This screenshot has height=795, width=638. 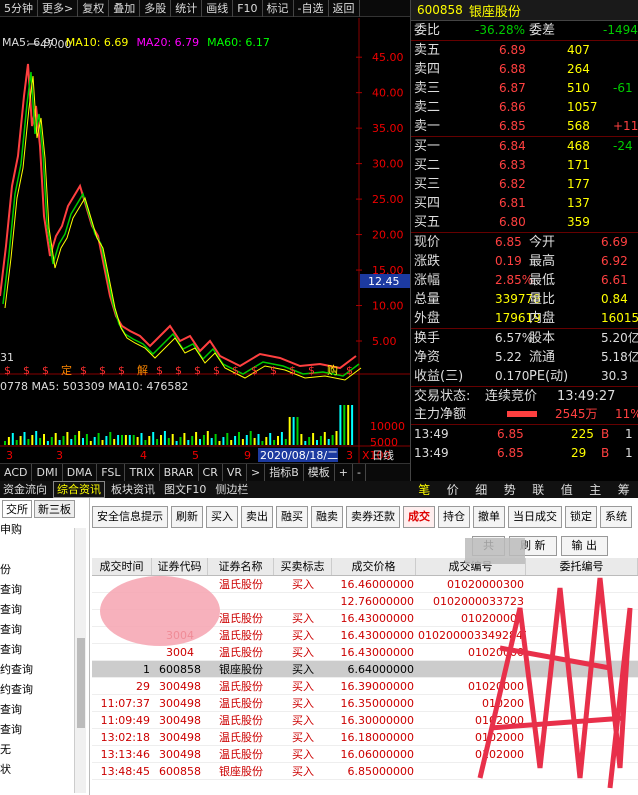 What do you see at coordinates (595, 489) in the screenshot?
I see `quote-tab-6: 主` at bounding box center [595, 489].